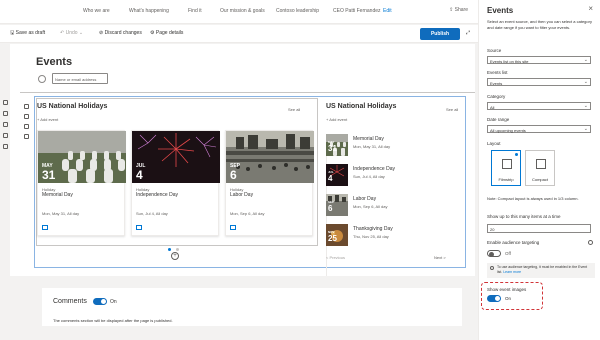 Image resolution: width=600 pixels, height=340 pixels. What do you see at coordinates (152, 213) in the screenshot?
I see `event-time: Sun, Jul 4, All day` at bounding box center [152, 213].